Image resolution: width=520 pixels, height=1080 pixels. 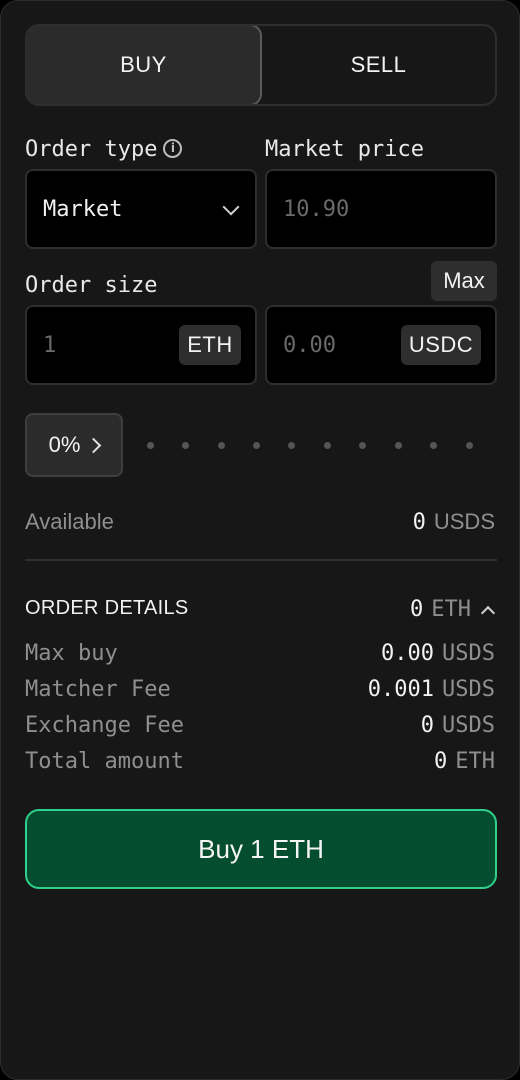 I want to click on order-details-toggle: 0 ETH, so click(x=453, y=609).